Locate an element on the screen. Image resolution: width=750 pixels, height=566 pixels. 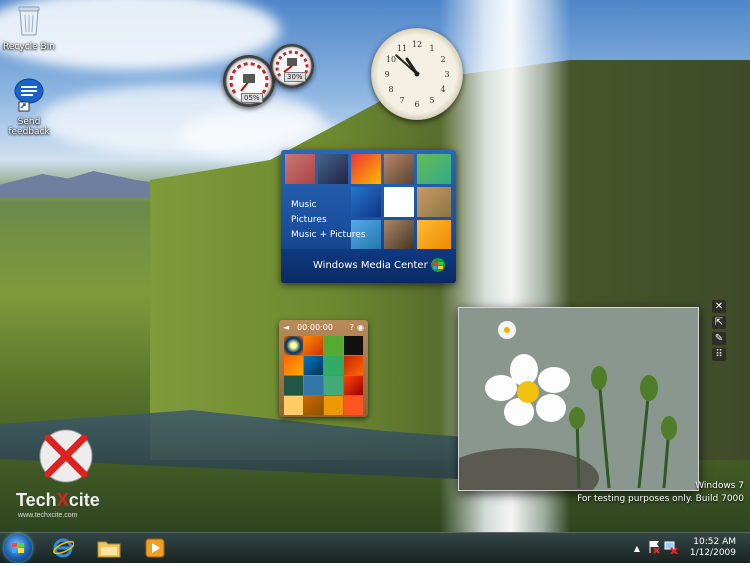
clock-numeral: 4 is located at coordinates (442, 89).